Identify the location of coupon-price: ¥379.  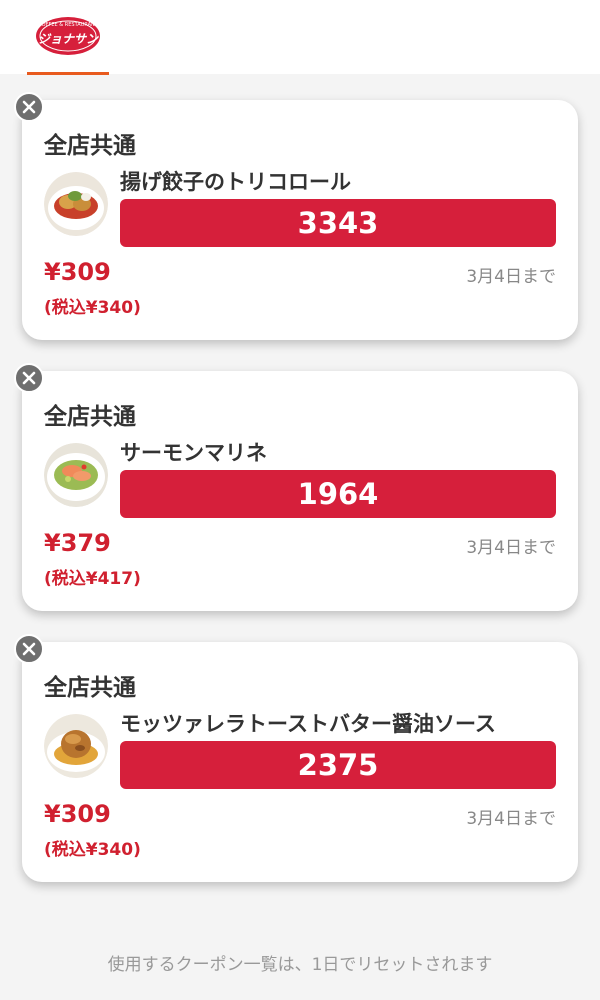
(77, 543).